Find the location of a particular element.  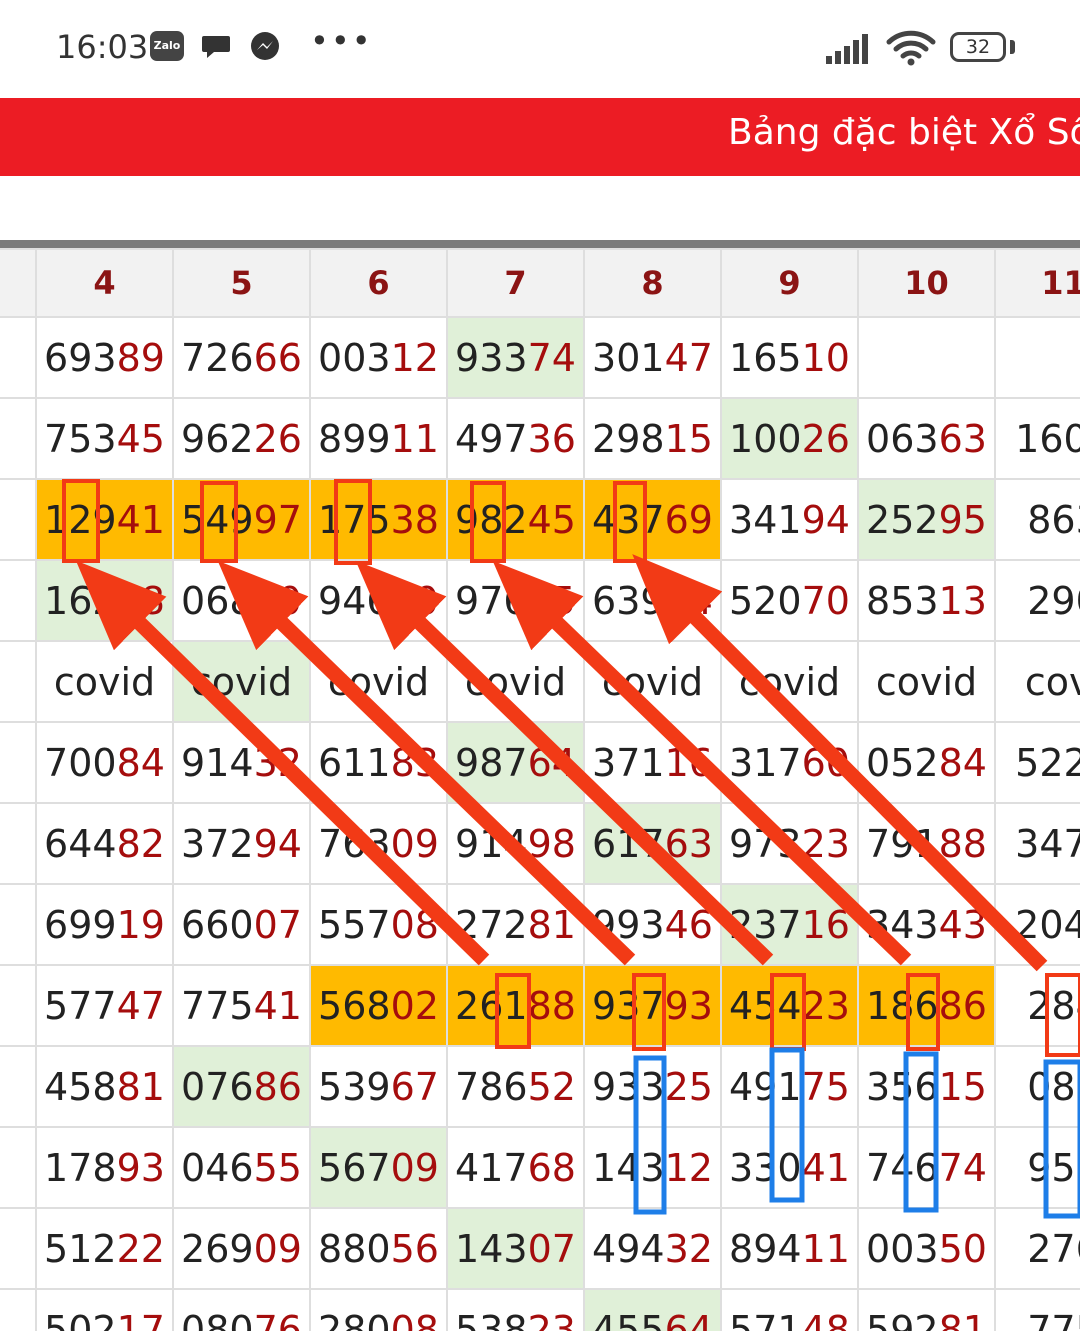

table-row: 617893046555670941768143123304174674956 is located at coordinates (540, 1167).